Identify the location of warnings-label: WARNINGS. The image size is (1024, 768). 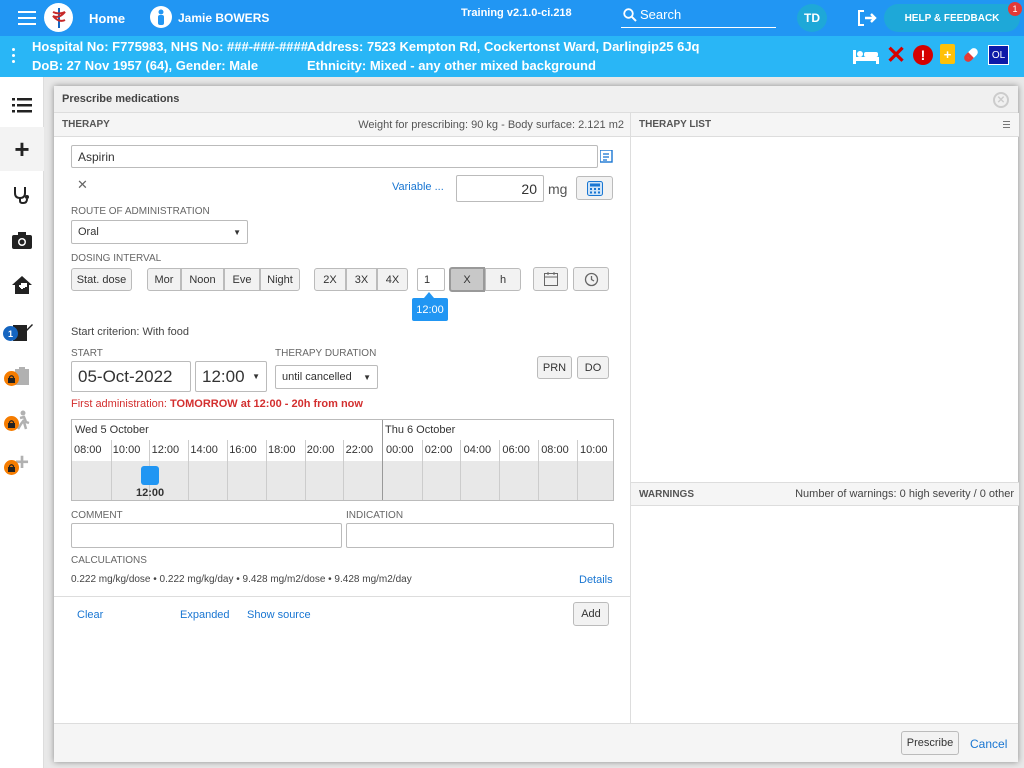
(666, 494).